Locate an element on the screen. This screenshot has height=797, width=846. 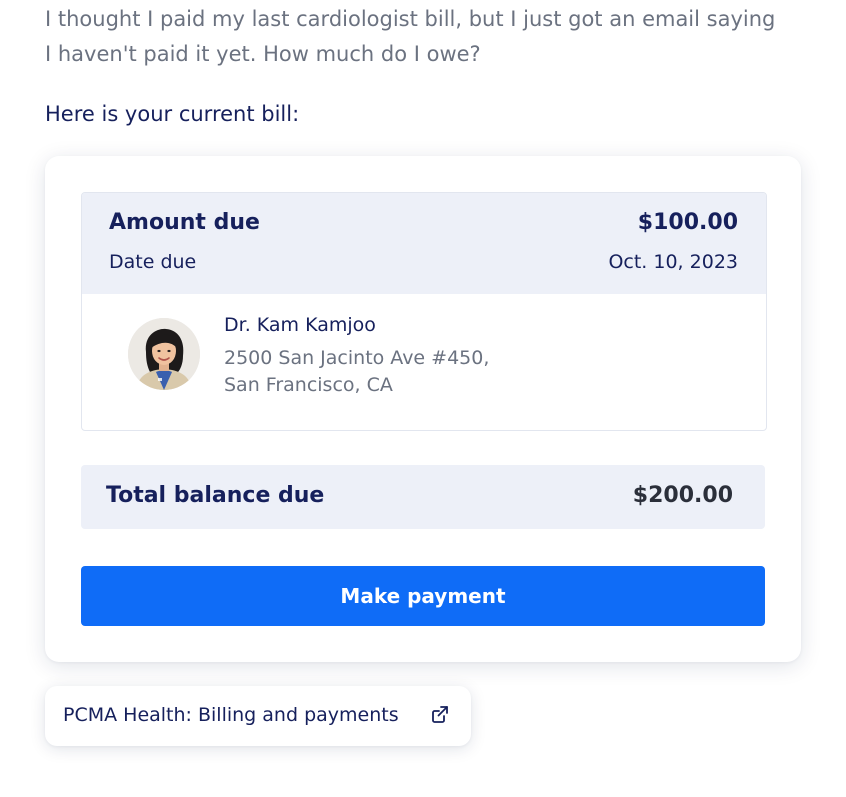
amount-due-value: $100.00 is located at coordinates (687, 222).